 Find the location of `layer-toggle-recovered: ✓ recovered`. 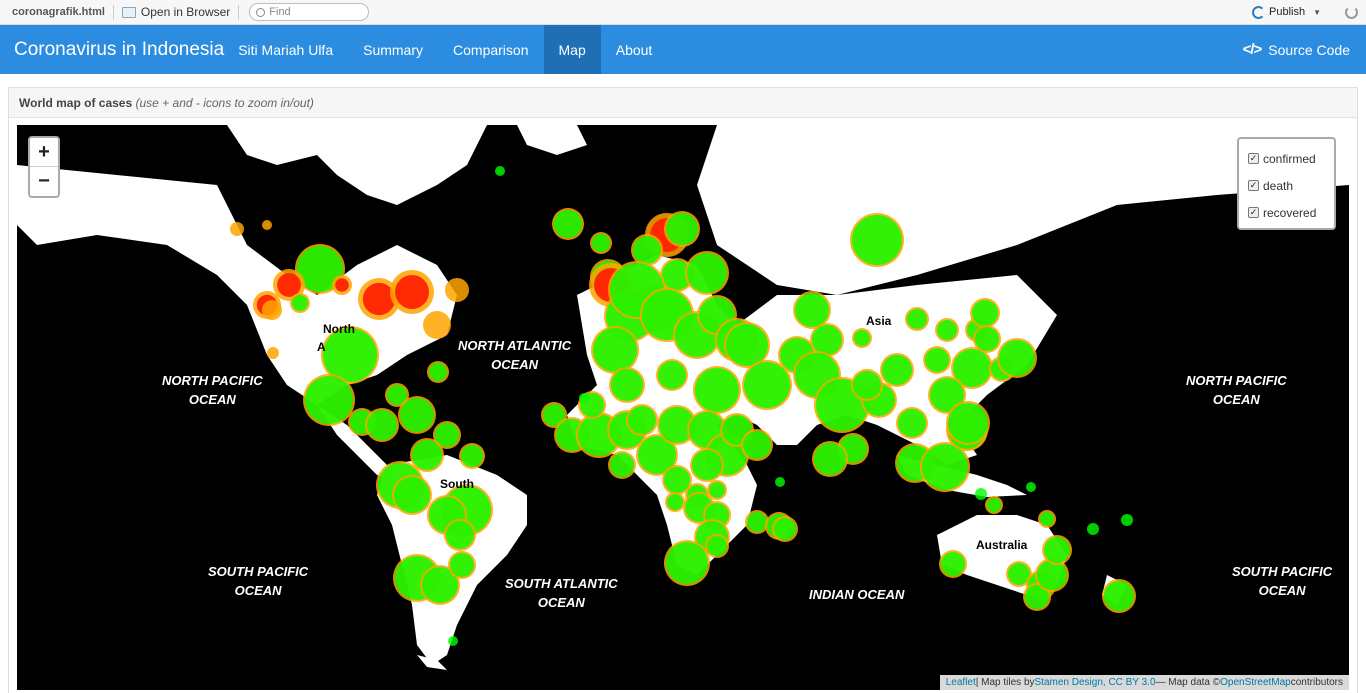

layer-toggle-recovered: ✓ recovered is located at coordinates (1291, 212).